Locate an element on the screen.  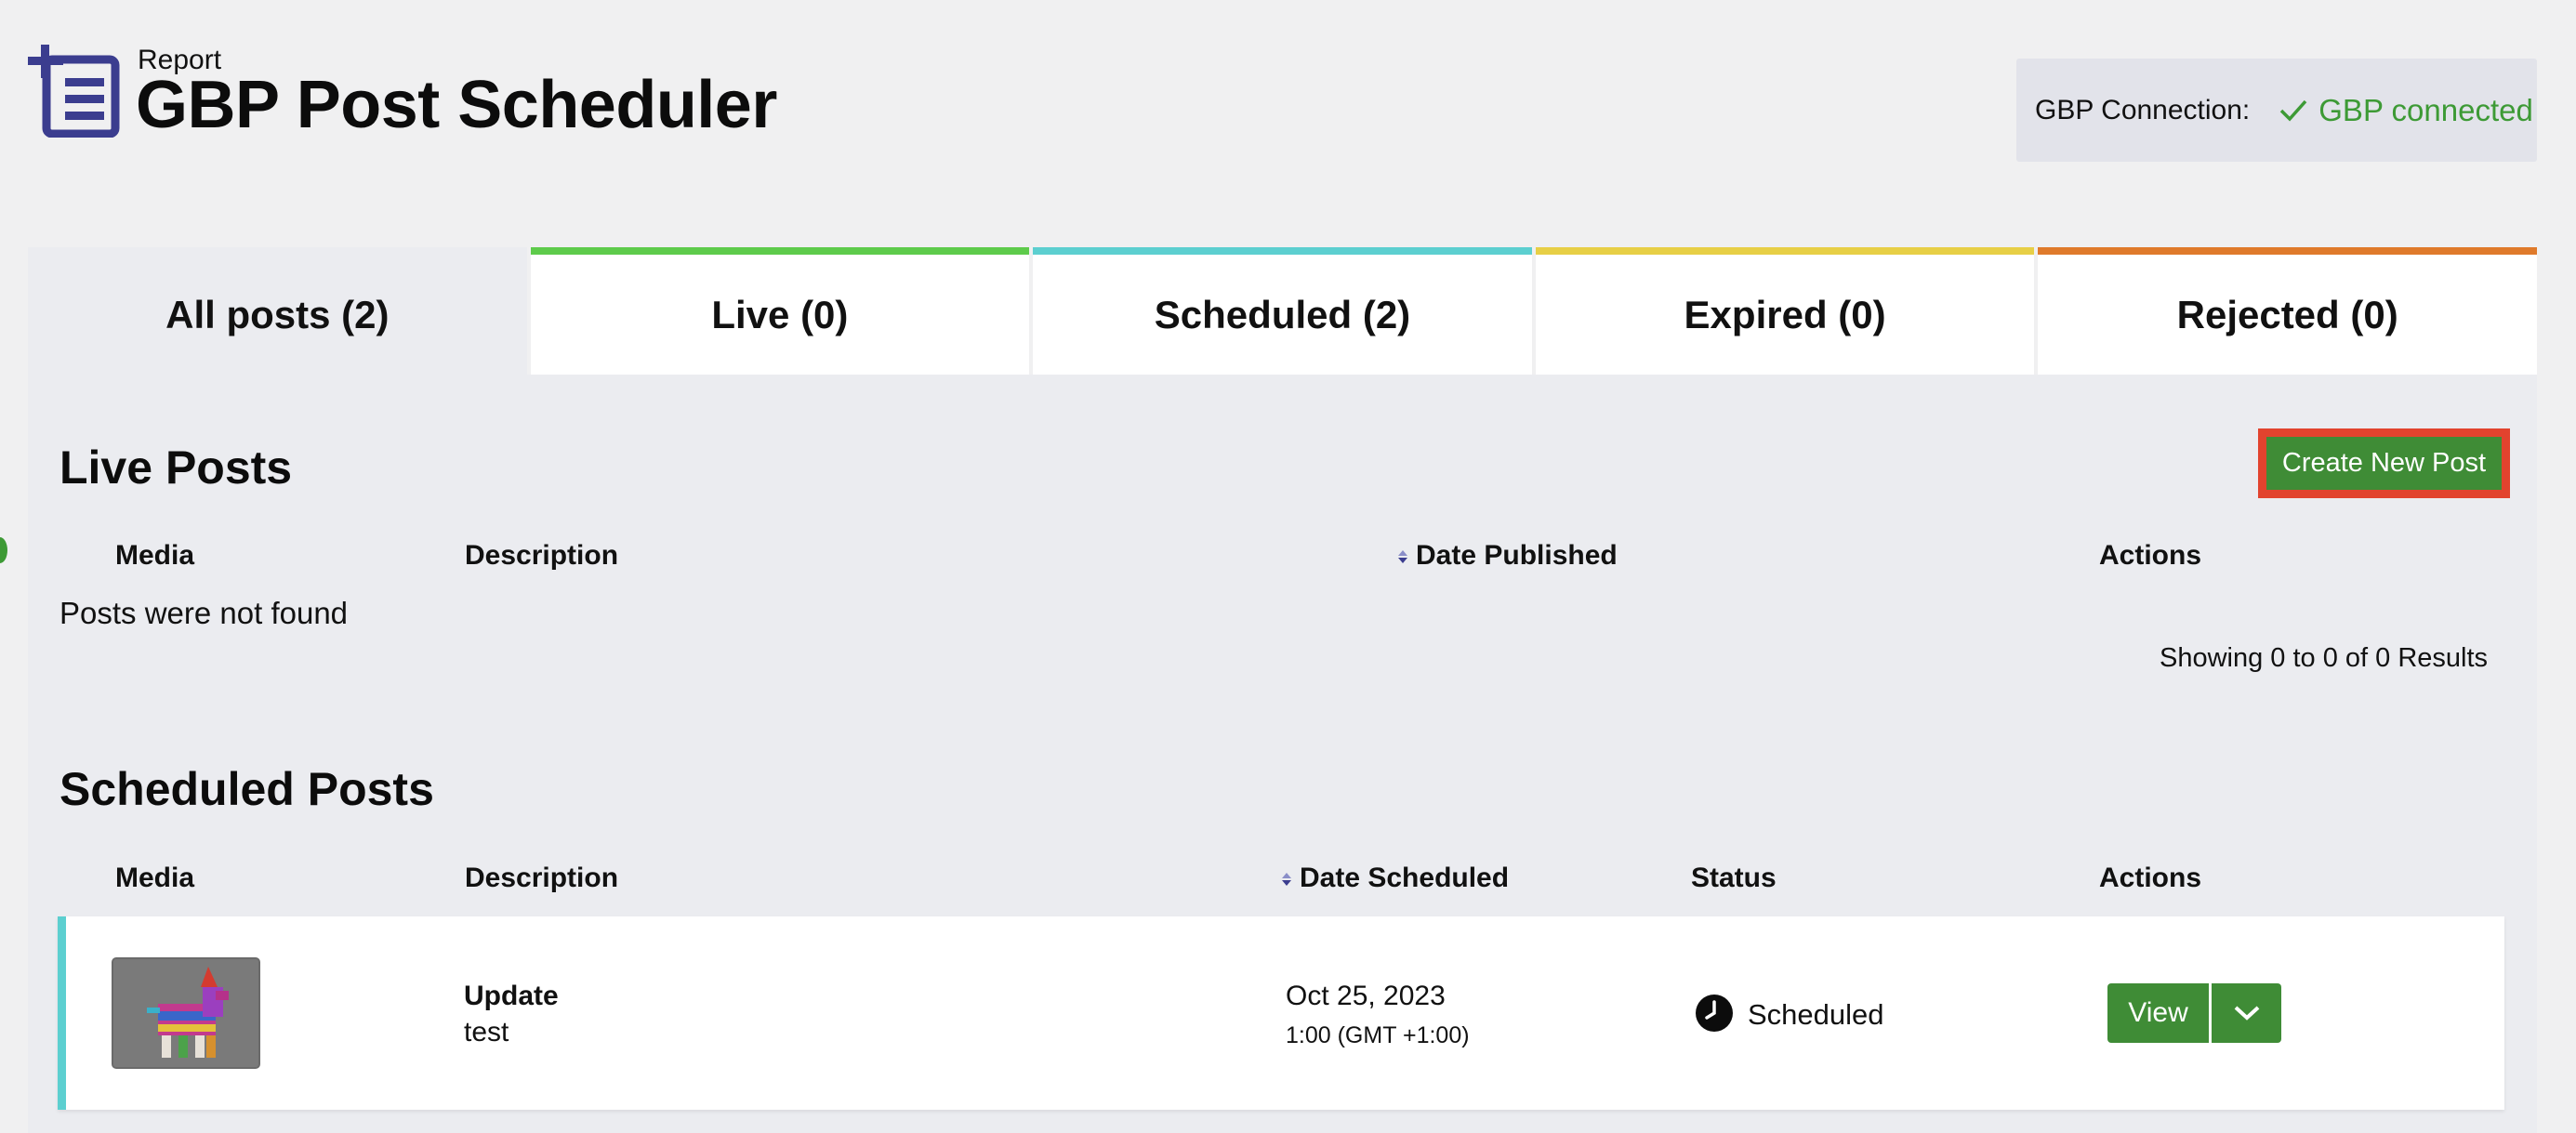
create-new-post-button: Create New Post is located at coordinates (2384, 463).